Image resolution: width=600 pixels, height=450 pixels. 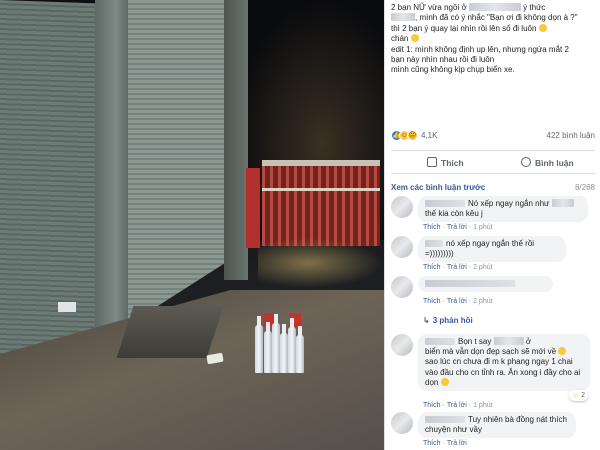 I want to click on like-button: Thích, so click(x=445, y=163).